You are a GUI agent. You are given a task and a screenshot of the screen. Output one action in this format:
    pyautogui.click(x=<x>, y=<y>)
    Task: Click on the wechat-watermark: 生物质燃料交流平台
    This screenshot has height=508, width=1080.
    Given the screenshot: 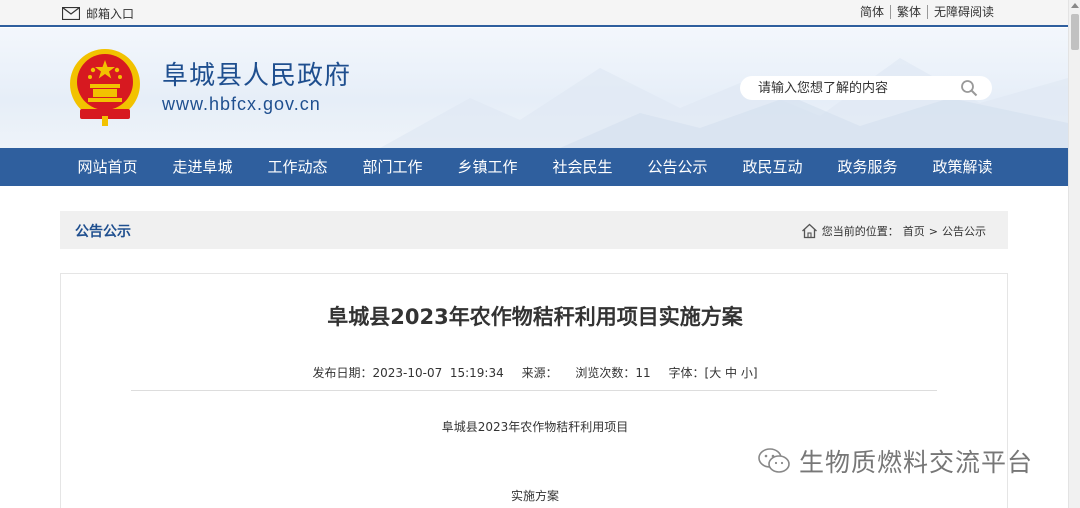 What is the action you would take?
    pyautogui.click(x=895, y=461)
    